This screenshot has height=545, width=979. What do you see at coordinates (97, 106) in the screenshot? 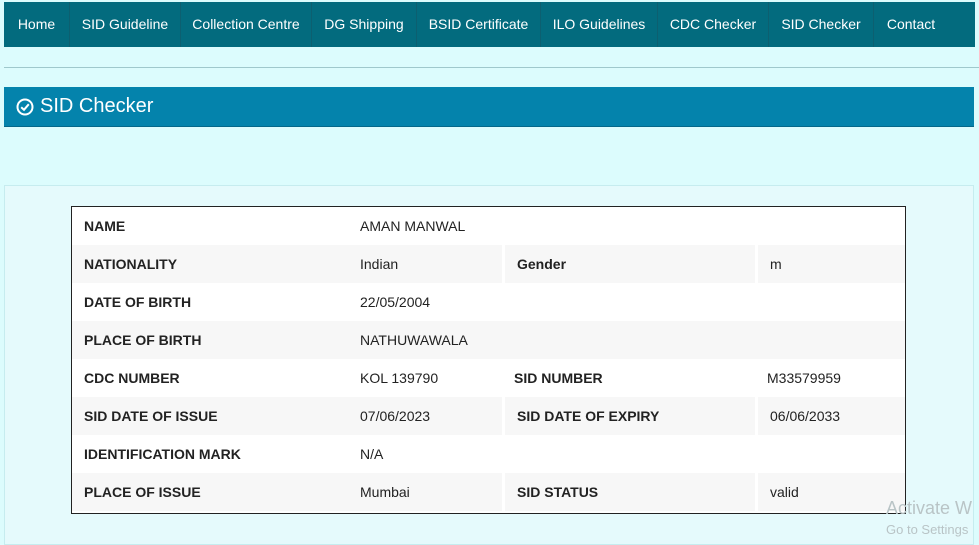
I see `page-title: SID Checker` at bounding box center [97, 106].